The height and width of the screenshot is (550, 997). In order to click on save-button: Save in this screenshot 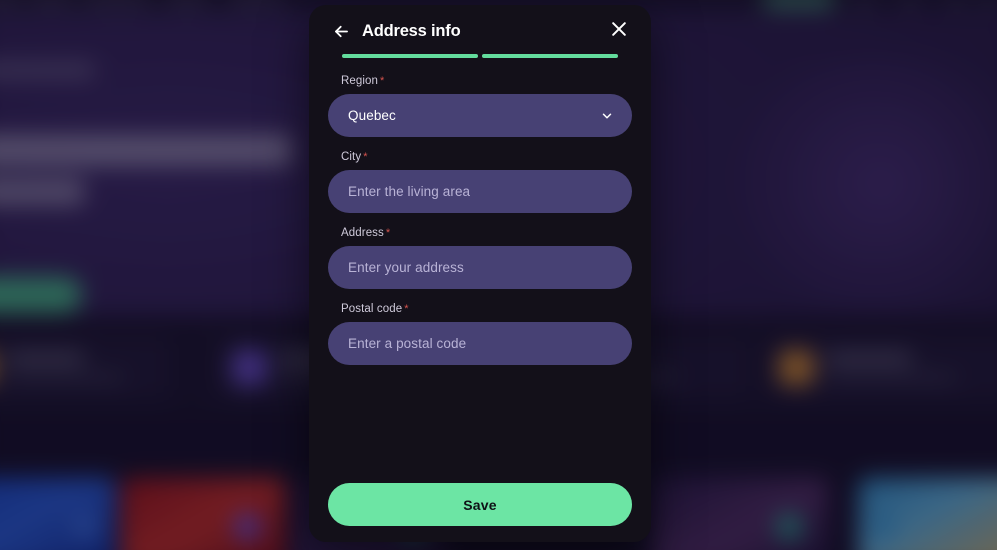, I will do `click(480, 504)`.